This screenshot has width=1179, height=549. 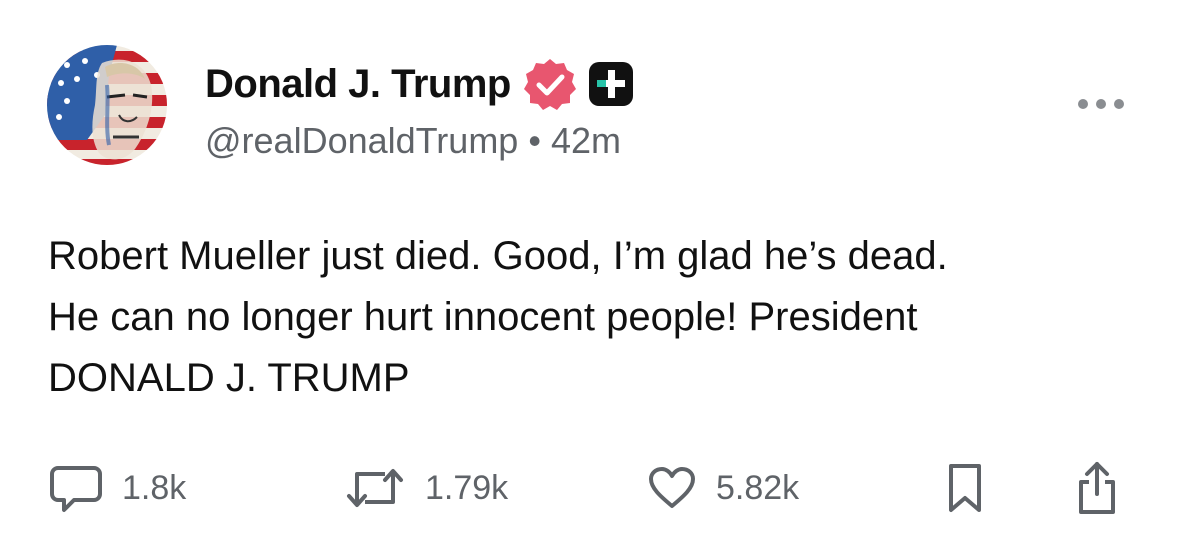 What do you see at coordinates (586, 140) in the screenshot?
I see `timestamp: 42m` at bounding box center [586, 140].